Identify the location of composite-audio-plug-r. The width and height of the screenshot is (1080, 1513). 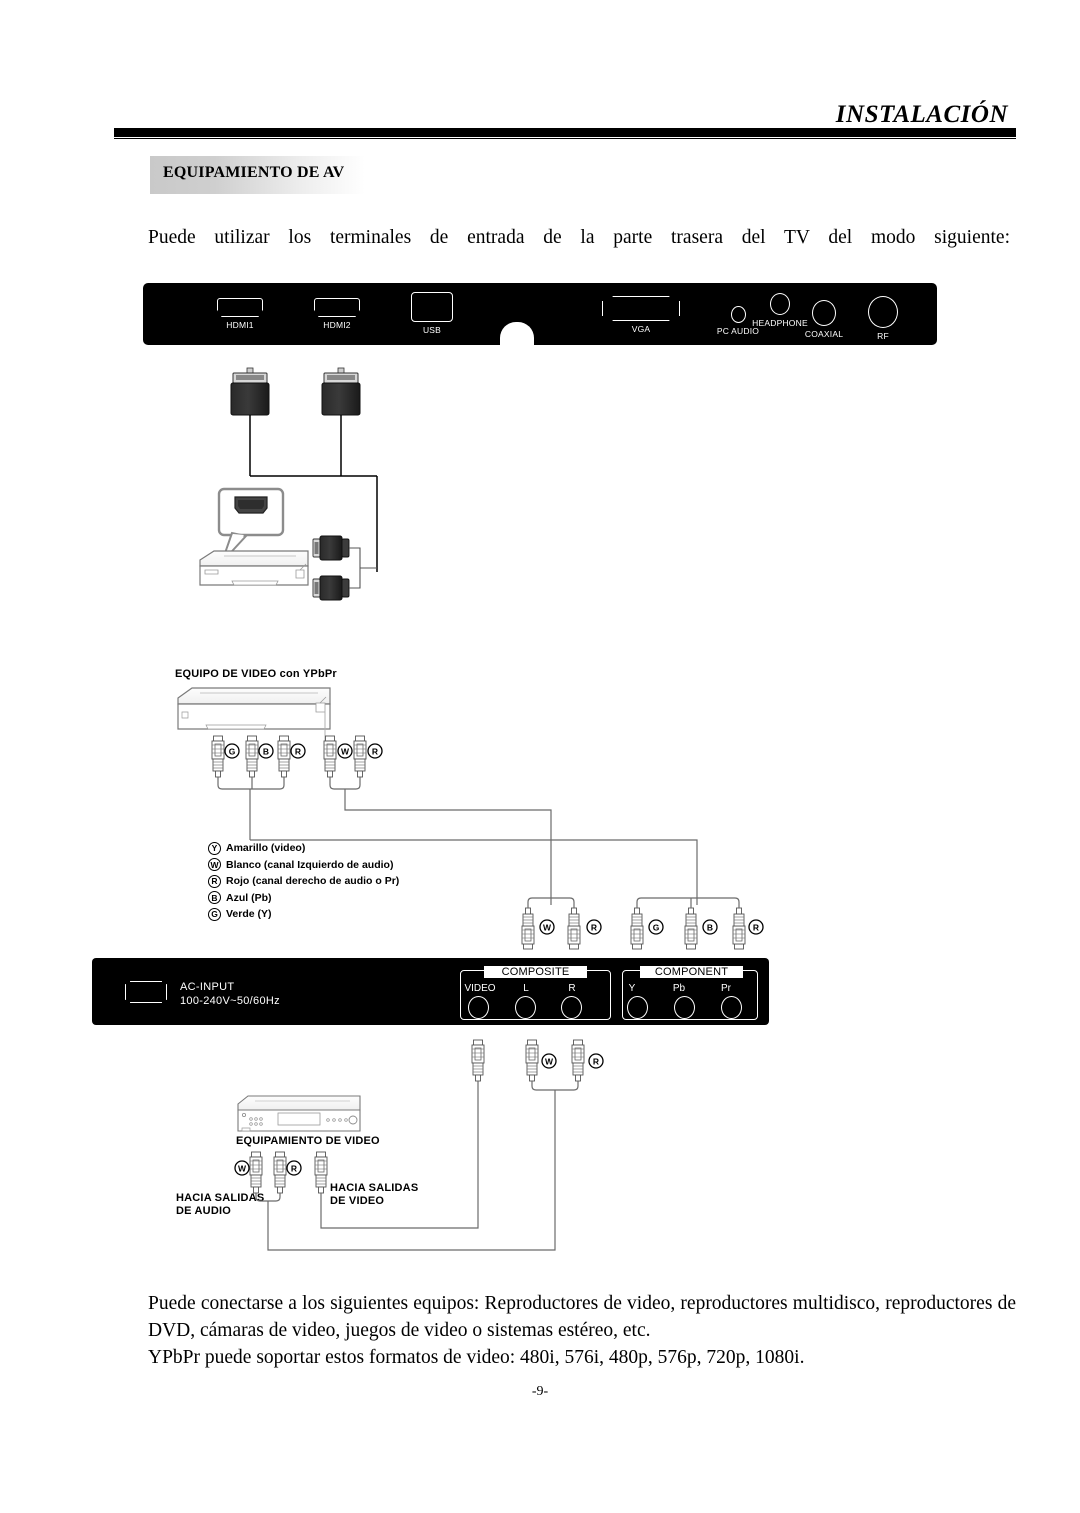
(578, 1060).